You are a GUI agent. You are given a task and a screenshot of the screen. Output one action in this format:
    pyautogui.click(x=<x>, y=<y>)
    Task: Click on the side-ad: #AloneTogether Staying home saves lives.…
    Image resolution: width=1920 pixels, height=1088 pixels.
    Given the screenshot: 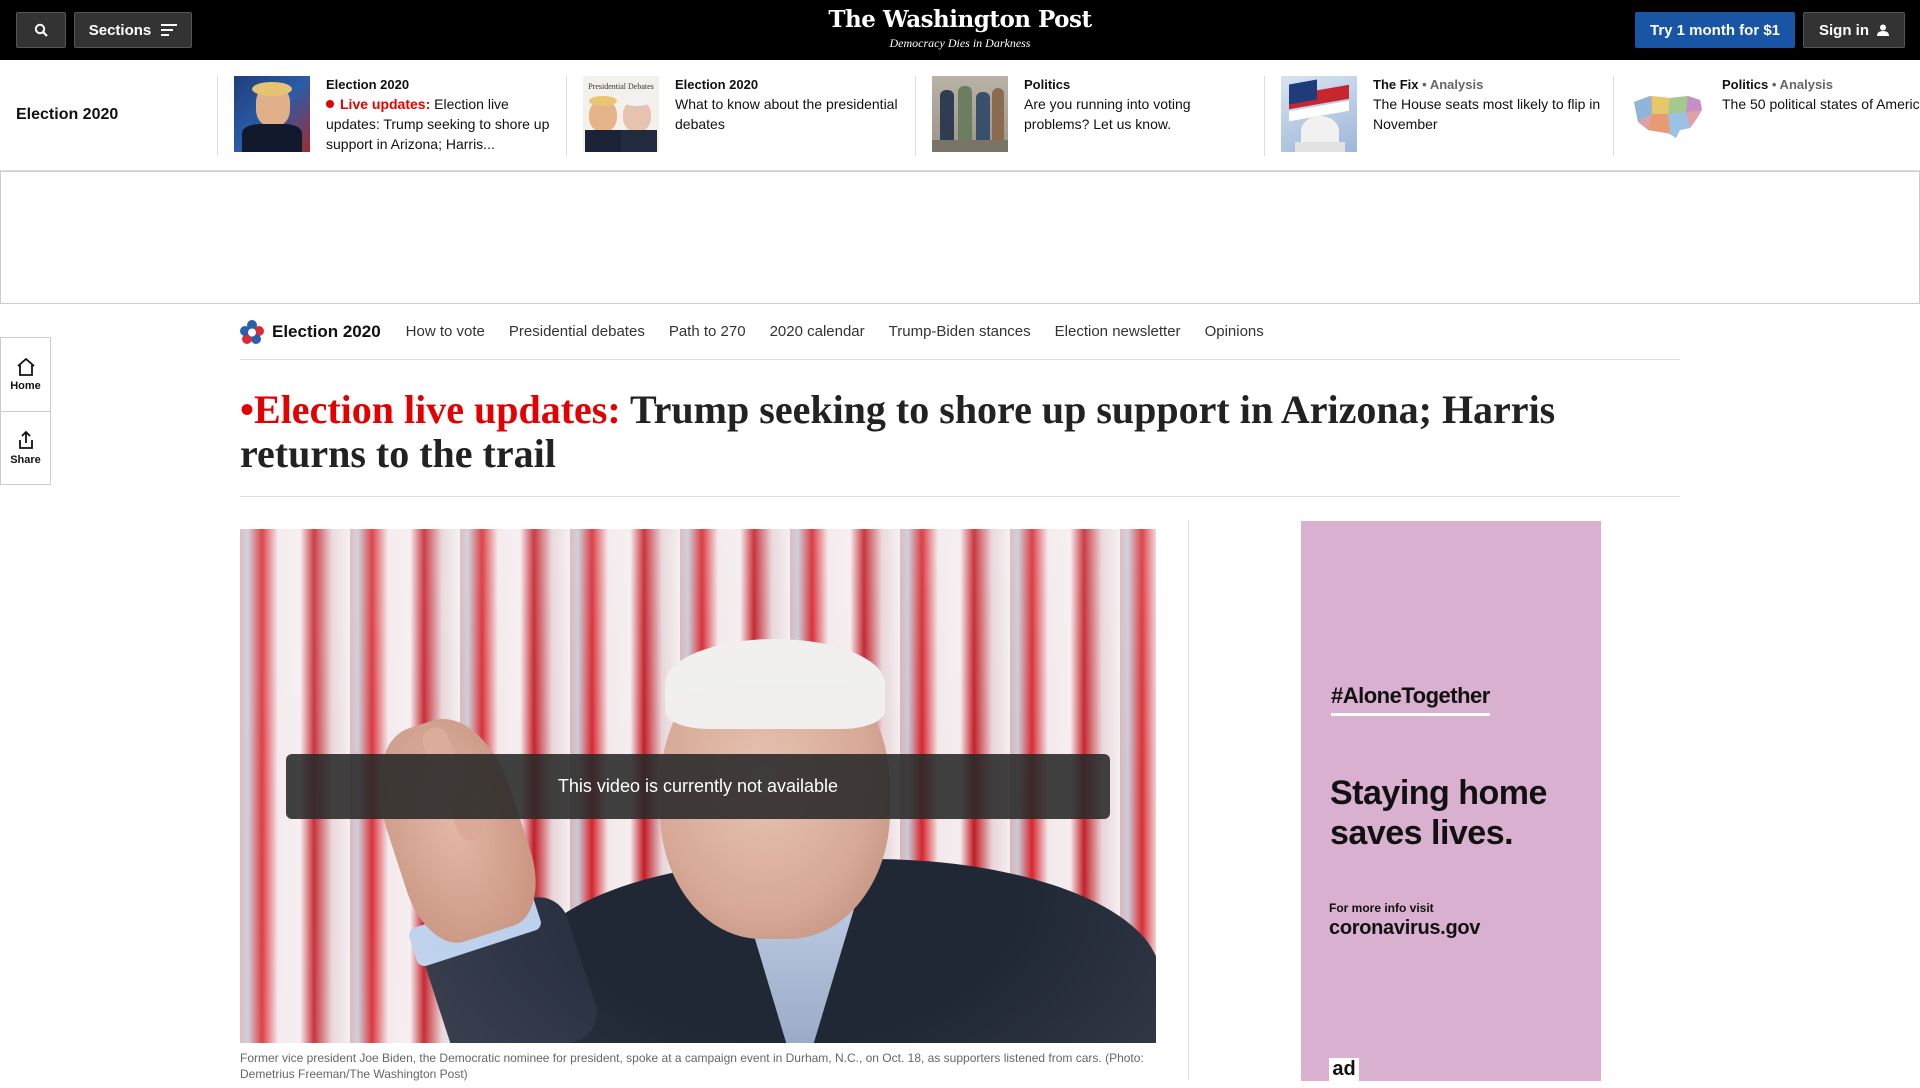 What is the action you would take?
    pyautogui.click(x=1451, y=804)
    